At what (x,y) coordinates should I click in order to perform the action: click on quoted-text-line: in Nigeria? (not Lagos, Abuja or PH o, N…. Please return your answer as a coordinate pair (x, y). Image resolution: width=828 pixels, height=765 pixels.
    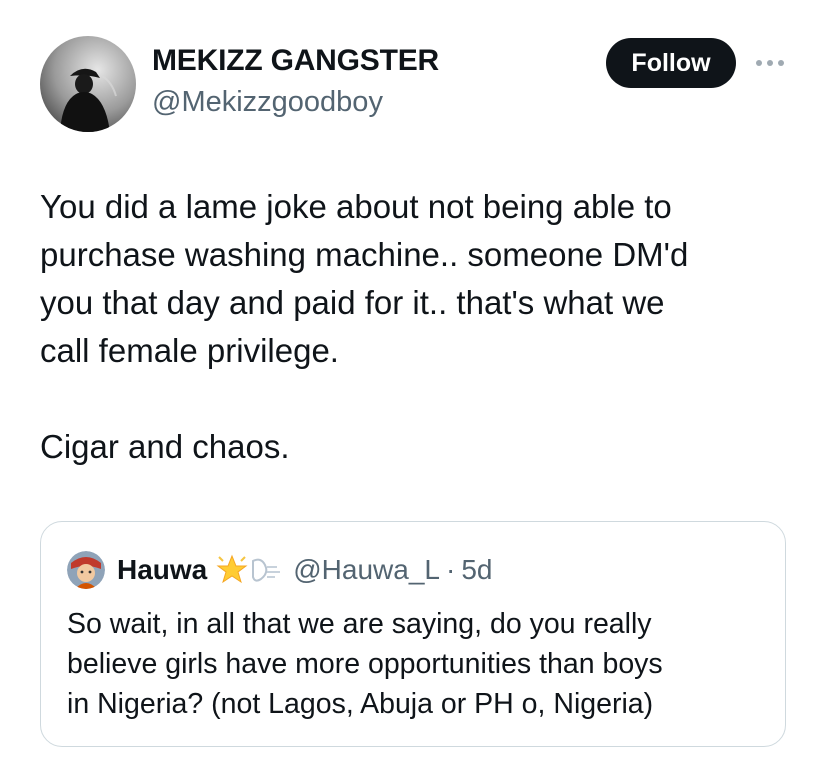
    Looking at the image, I should click on (360, 704).